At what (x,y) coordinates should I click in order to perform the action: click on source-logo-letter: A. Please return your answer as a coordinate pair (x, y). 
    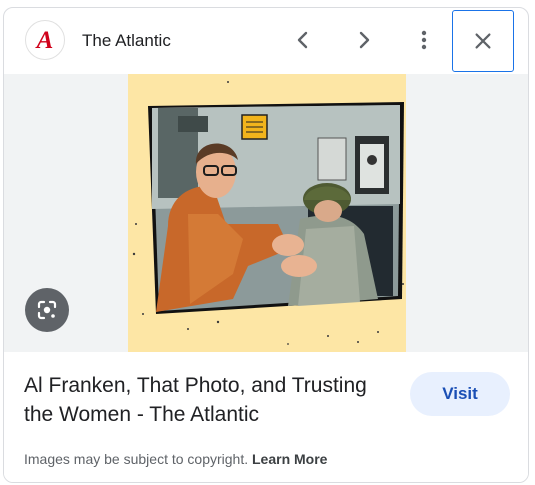
    Looking at the image, I should click on (45, 40).